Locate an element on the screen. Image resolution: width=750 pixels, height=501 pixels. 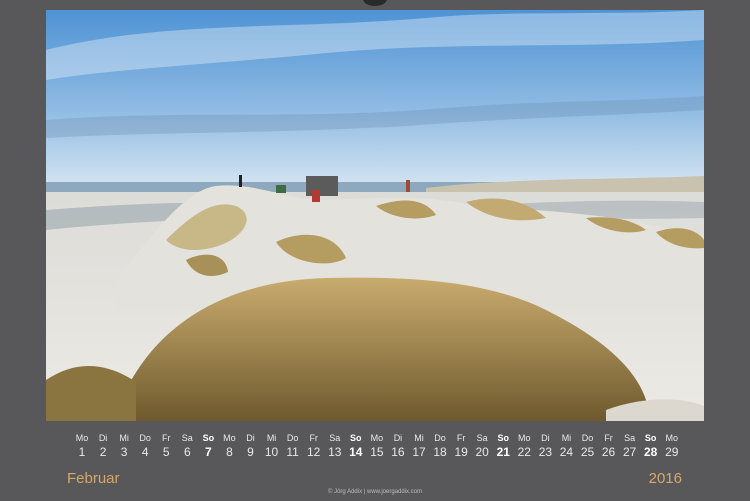
day-cell: Di 16 is located at coordinates (398, 446).